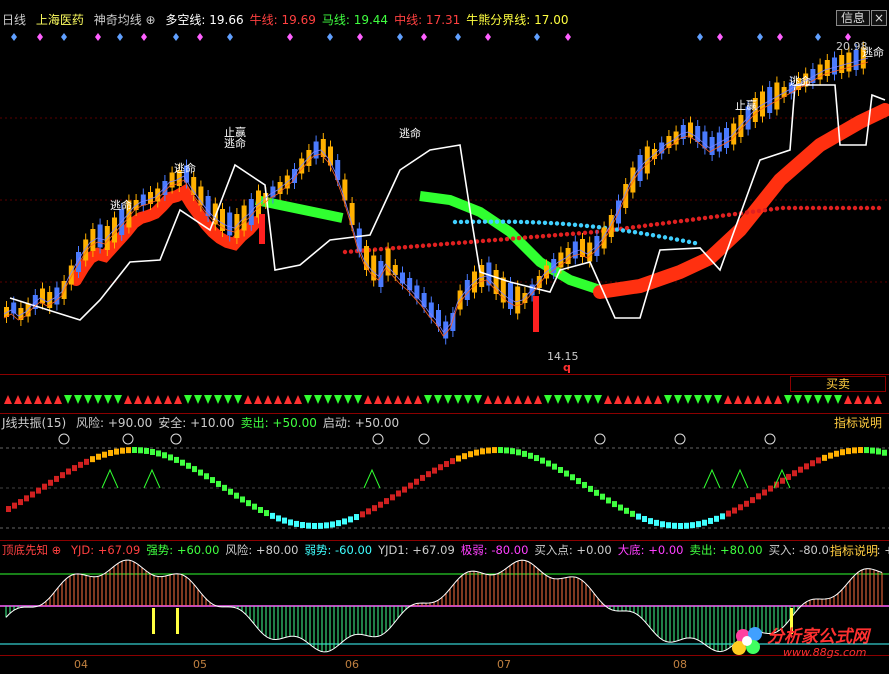  What do you see at coordinates (81, 664) in the screenshot?
I see `x-axis-label: 04` at bounding box center [81, 664].